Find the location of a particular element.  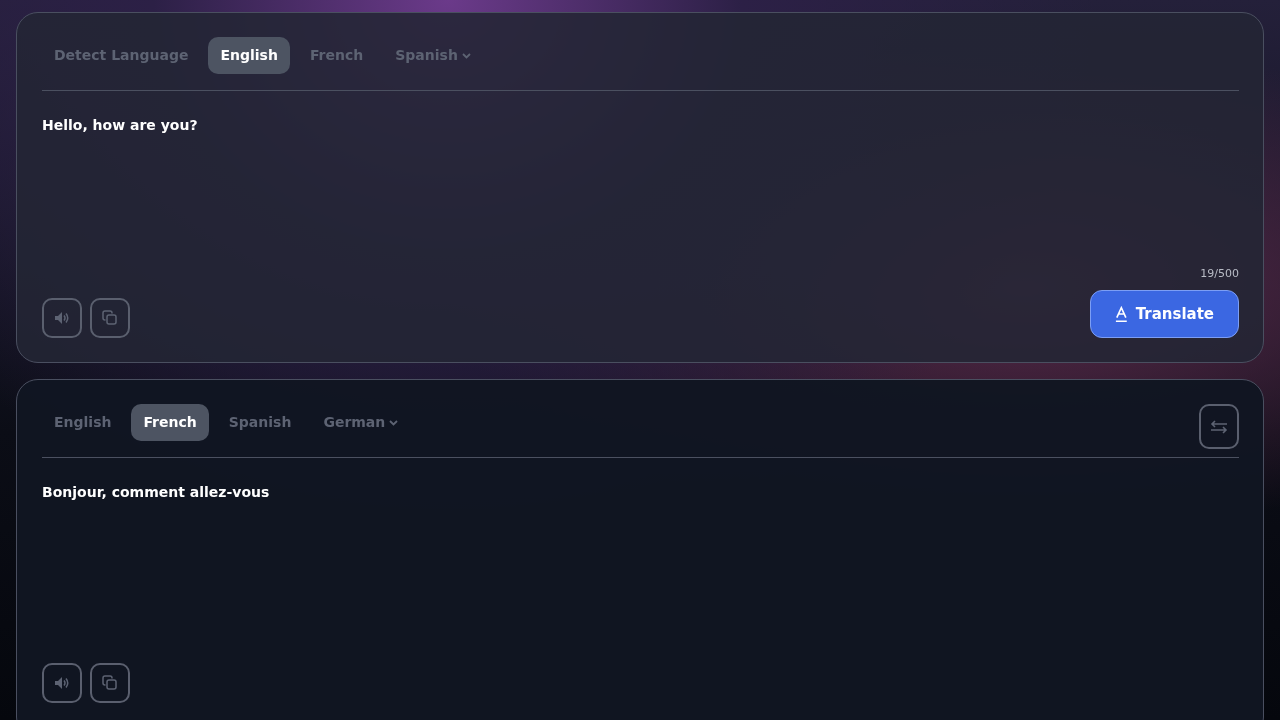

source-text: Hello, how are you? is located at coordinates (640, 125).